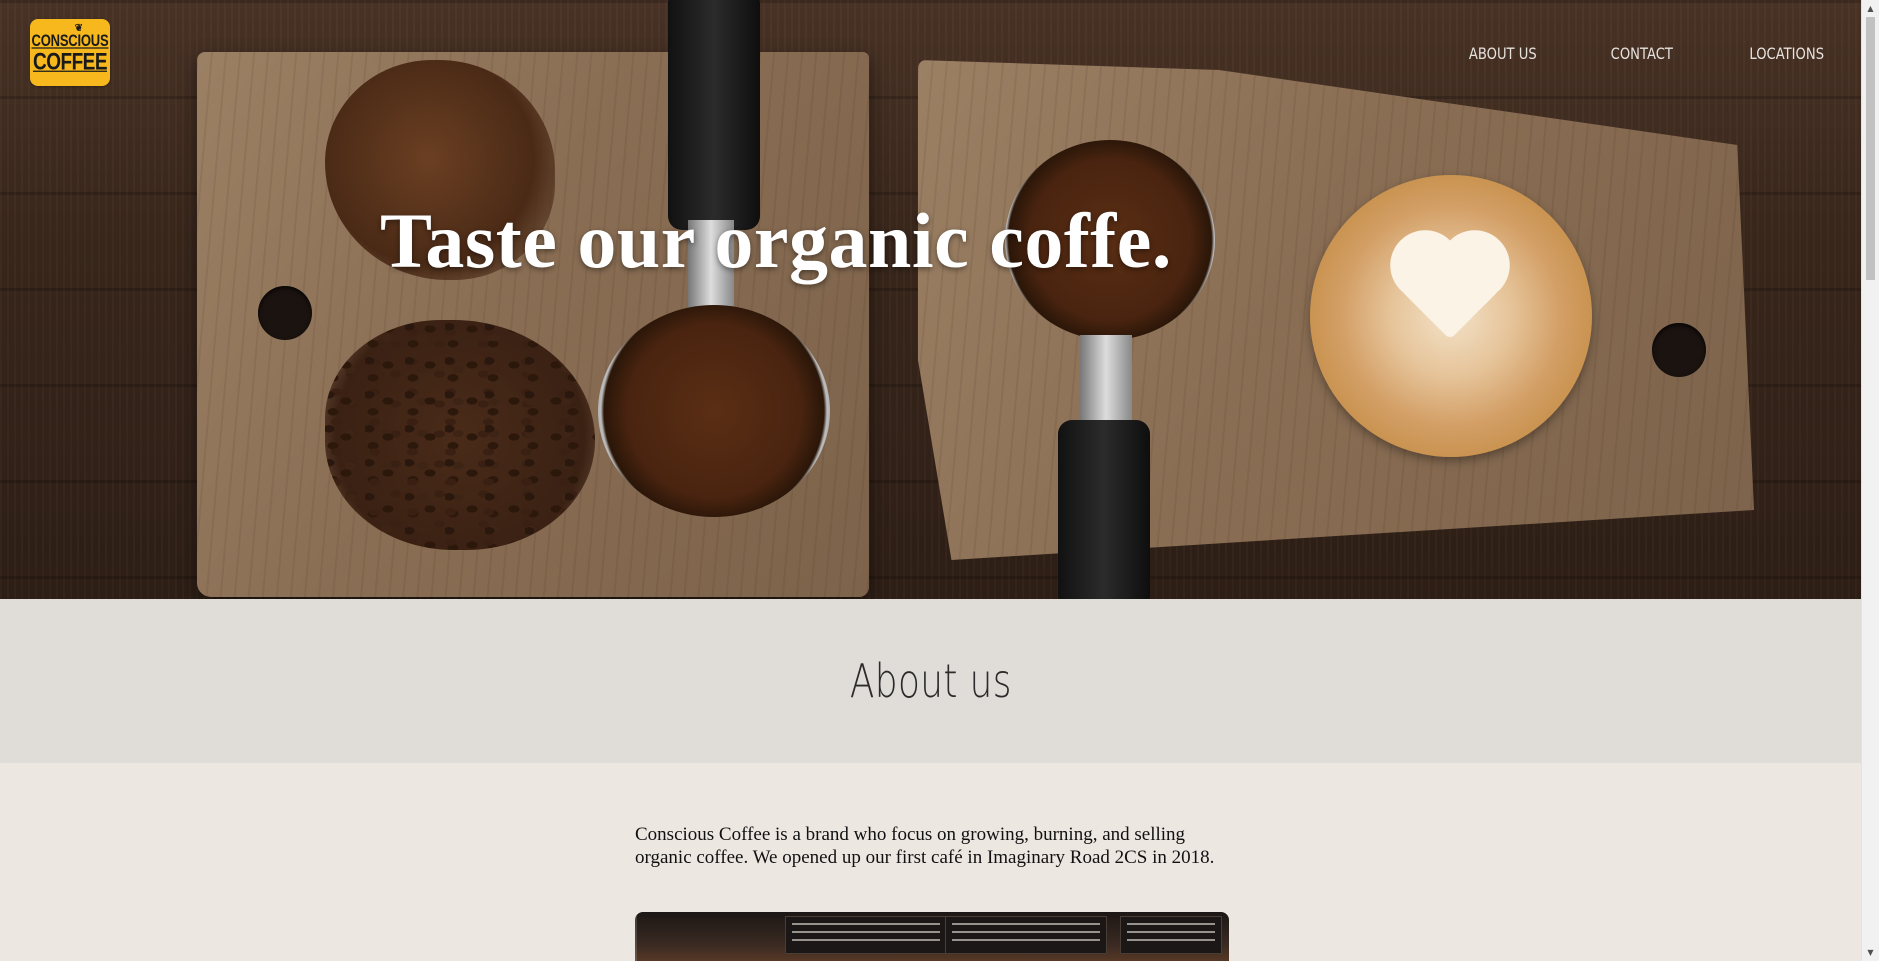  I want to click on nav-link-contact: CONTACT, so click(1642, 53).